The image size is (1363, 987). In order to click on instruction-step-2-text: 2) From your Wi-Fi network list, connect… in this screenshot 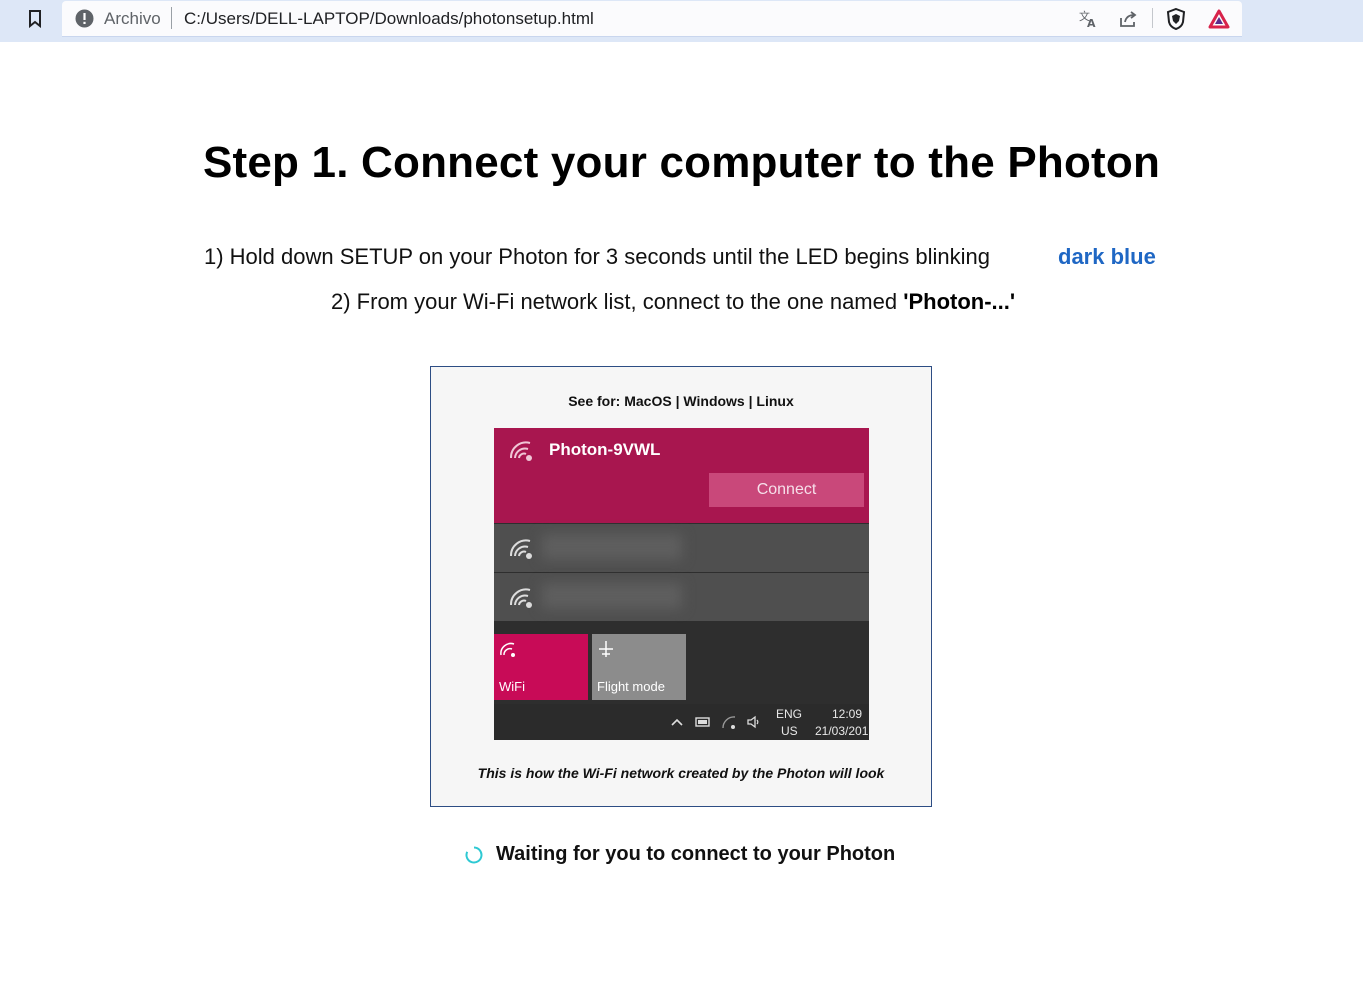, I will do `click(617, 301)`.